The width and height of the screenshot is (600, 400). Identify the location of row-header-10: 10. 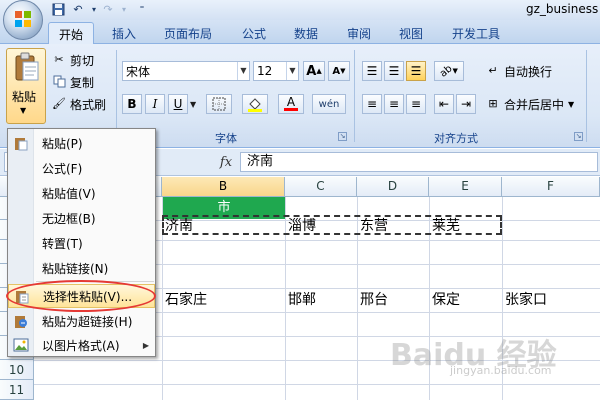
(17, 370).